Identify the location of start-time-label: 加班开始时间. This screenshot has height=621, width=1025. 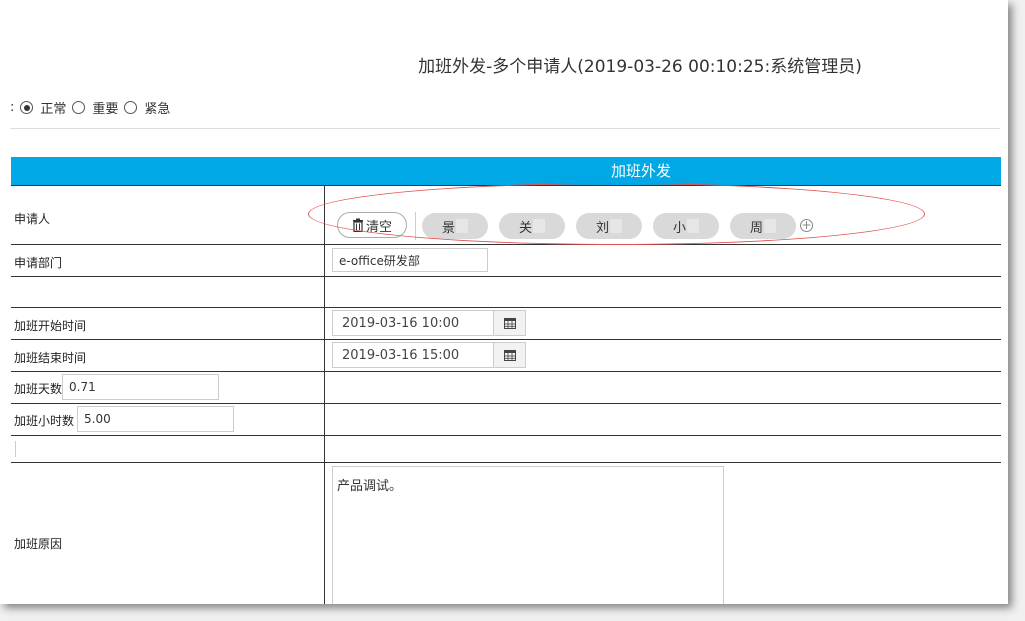
(50, 326).